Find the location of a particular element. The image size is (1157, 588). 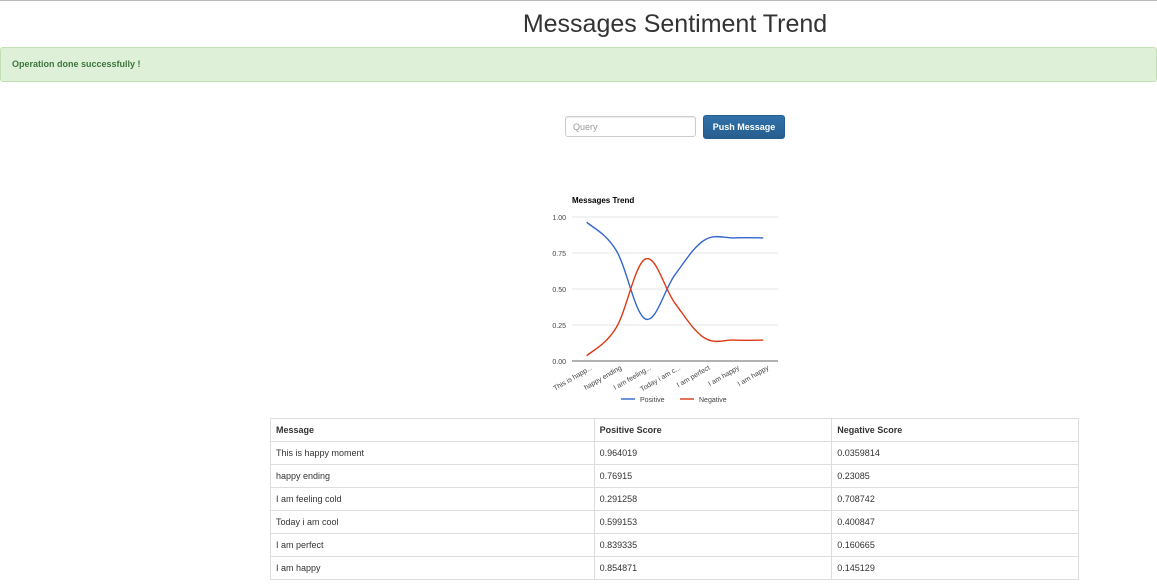

table-header-row: Message Positive Score Negative Score is located at coordinates (674, 430).